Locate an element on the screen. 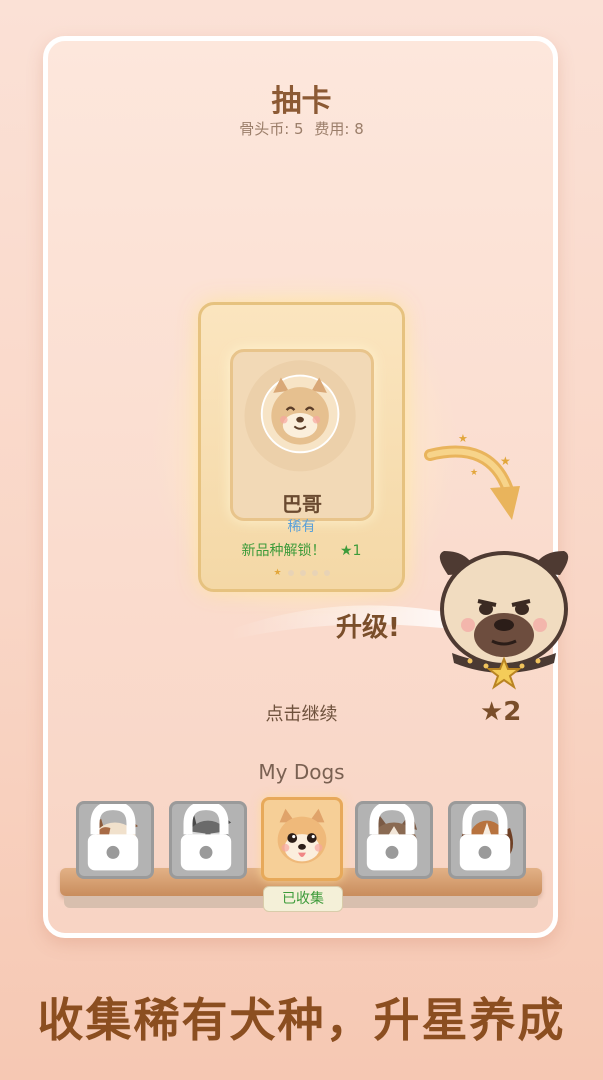 This screenshot has width=603, height=1080. promo-banner: 收集稀有犬种，升星养成 is located at coordinates (301, 1020).